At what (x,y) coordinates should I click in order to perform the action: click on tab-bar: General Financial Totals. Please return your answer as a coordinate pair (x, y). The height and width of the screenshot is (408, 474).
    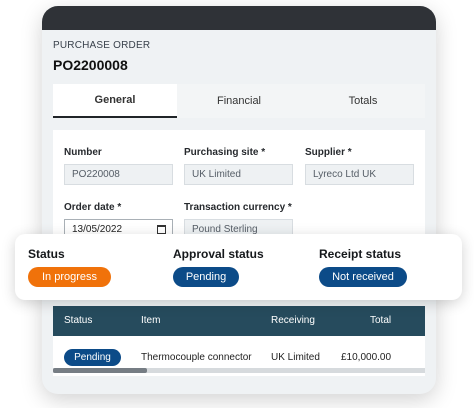
    Looking at the image, I should click on (239, 101).